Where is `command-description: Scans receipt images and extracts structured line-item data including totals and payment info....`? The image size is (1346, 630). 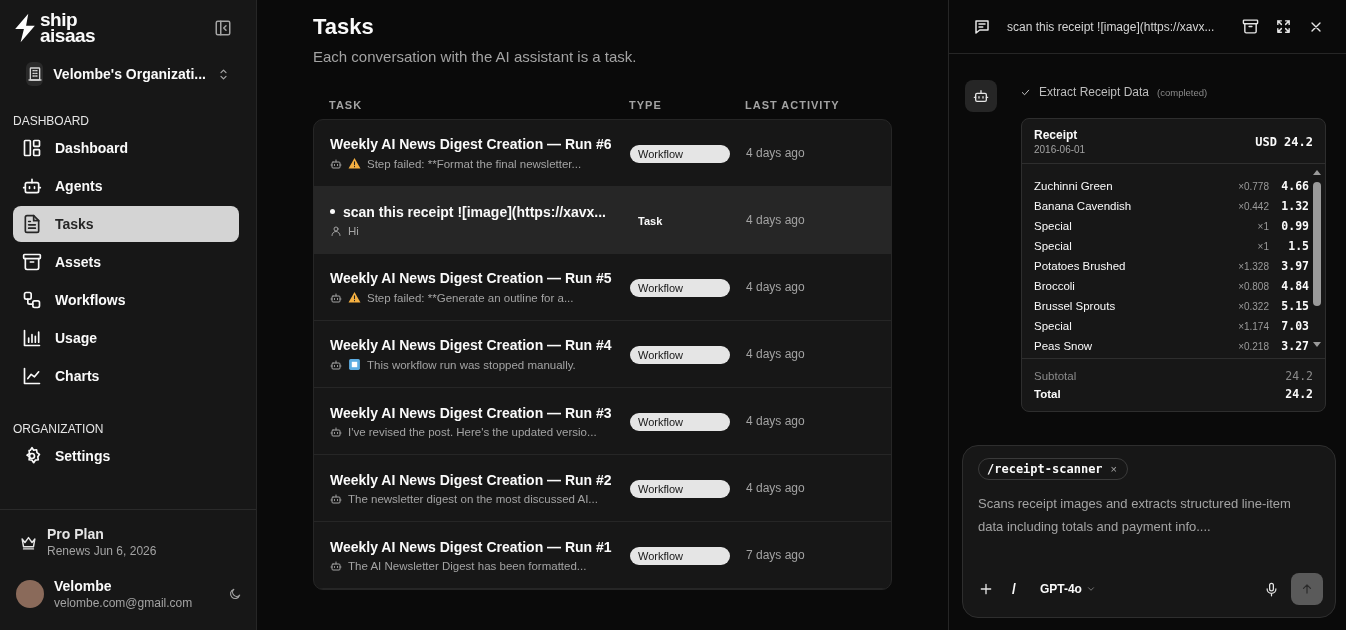
command-description: Scans receipt images and extracts structured line-item data including totals and payment info.... is located at coordinates (1135, 515).